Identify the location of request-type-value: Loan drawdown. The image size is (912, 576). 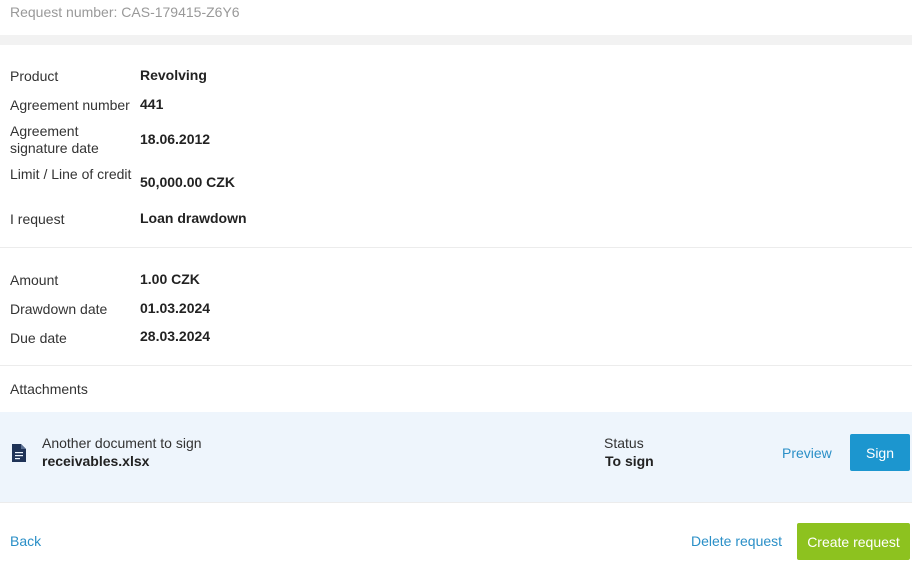
(193, 218).